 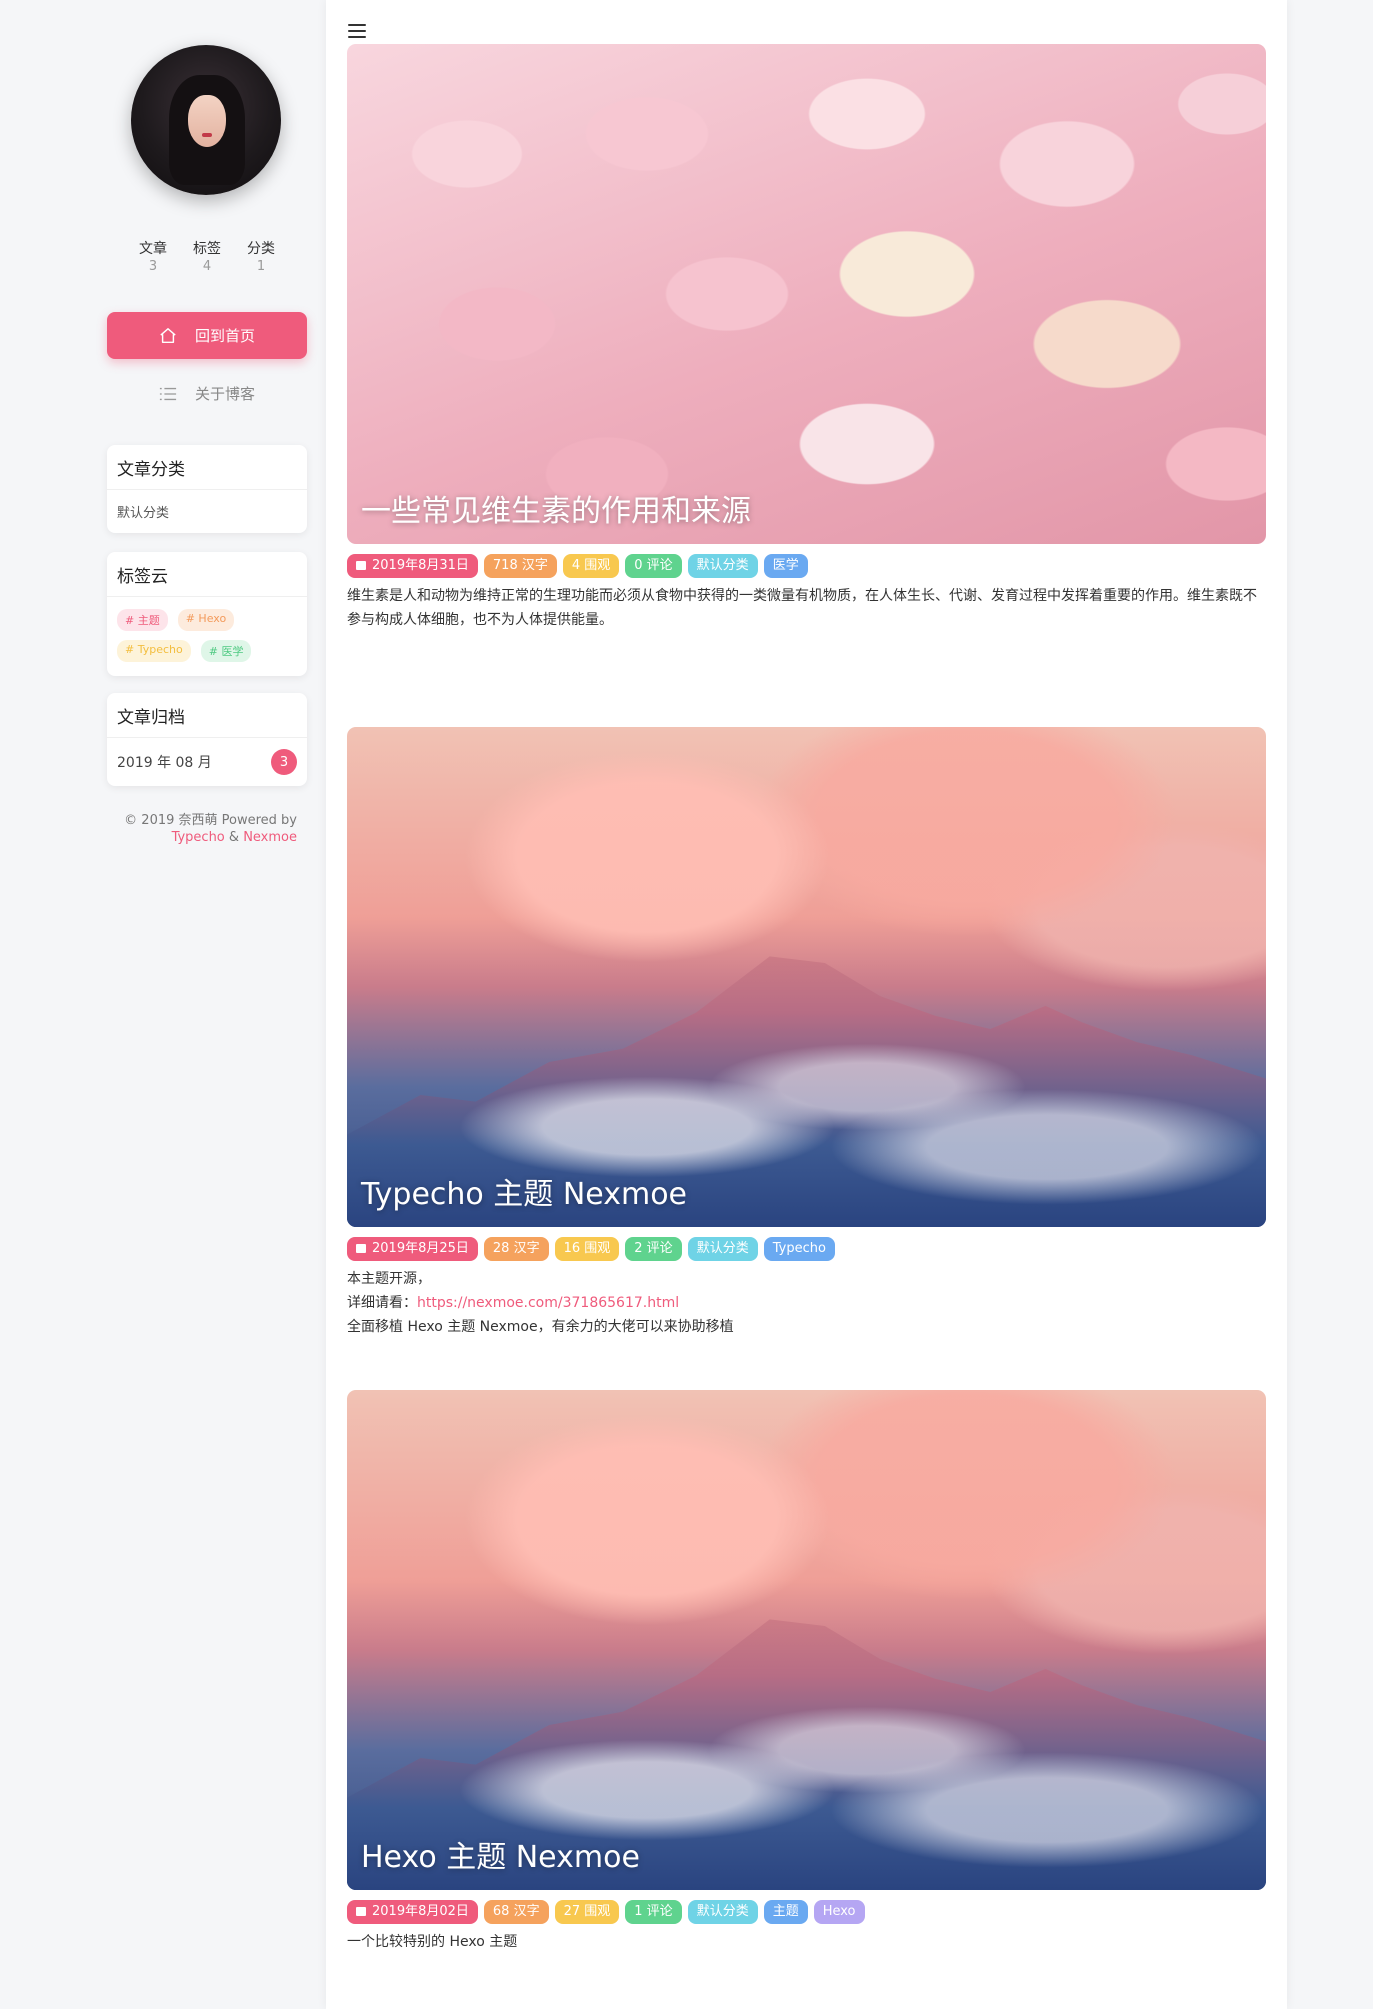 I want to click on stat-categories: 分类 1, so click(x=261, y=256).